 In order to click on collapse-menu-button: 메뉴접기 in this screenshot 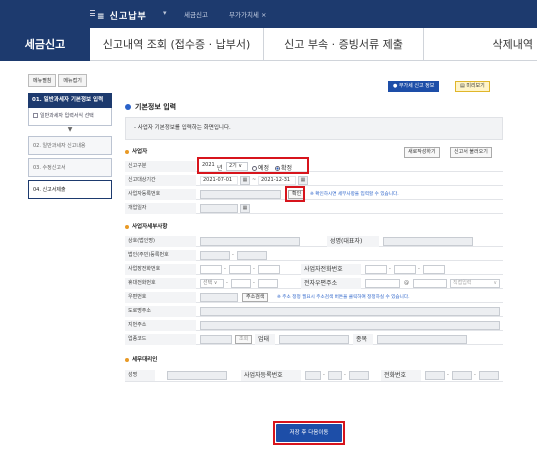, I will do `click(72, 80)`.